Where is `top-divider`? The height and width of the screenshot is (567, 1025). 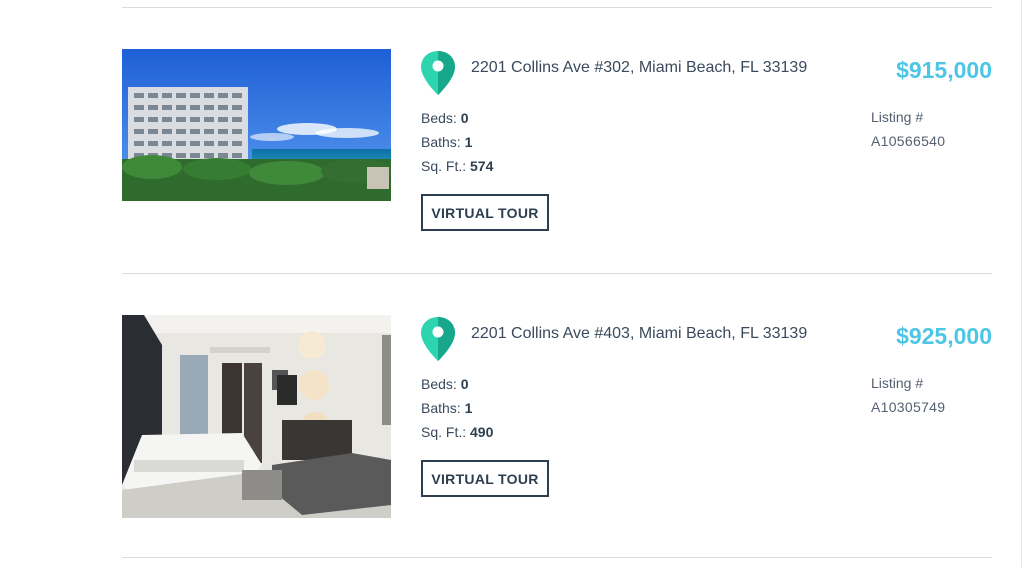 top-divider is located at coordinates (557, 7).